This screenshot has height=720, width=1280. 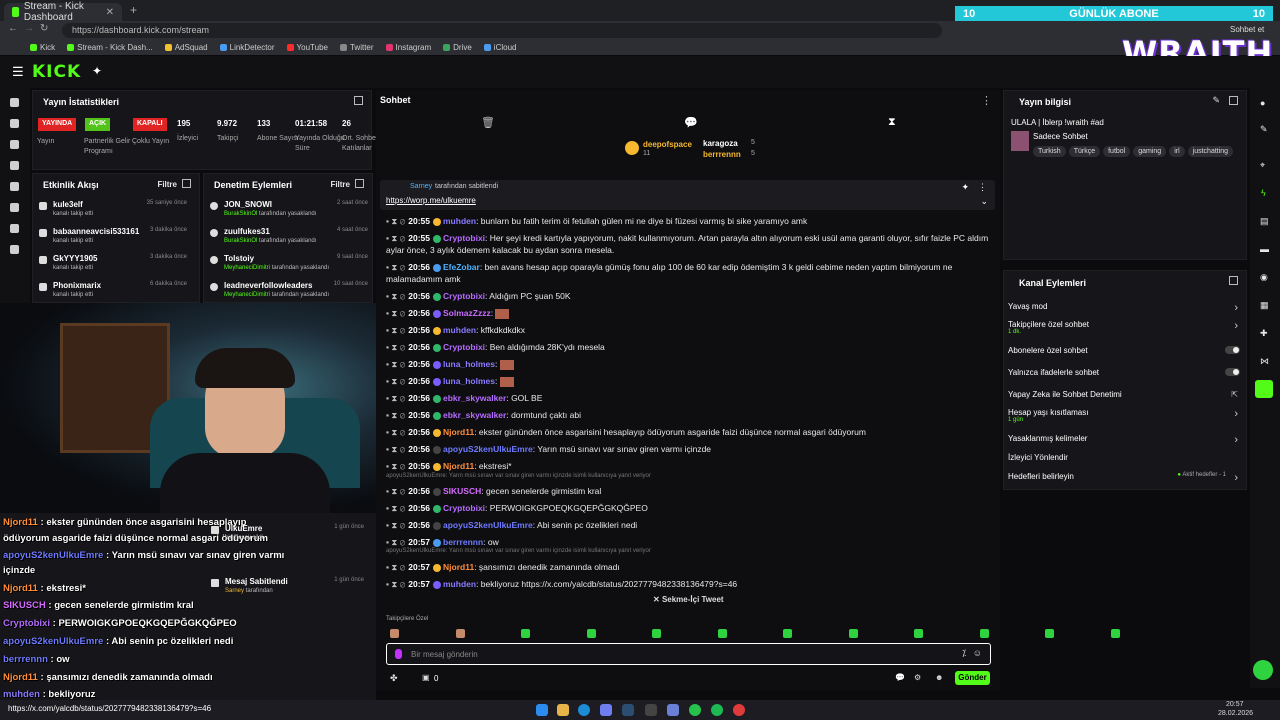 What do you see at coordinates (563, 710) in the screenshot?
I see `explorer-icon` at bounding box center [563, 710].